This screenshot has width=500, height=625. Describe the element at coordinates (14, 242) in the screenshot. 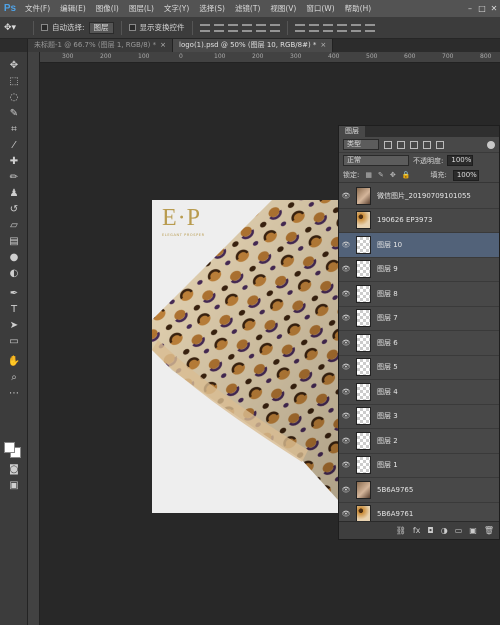

I see `gradient-icon: ▤` at that location.